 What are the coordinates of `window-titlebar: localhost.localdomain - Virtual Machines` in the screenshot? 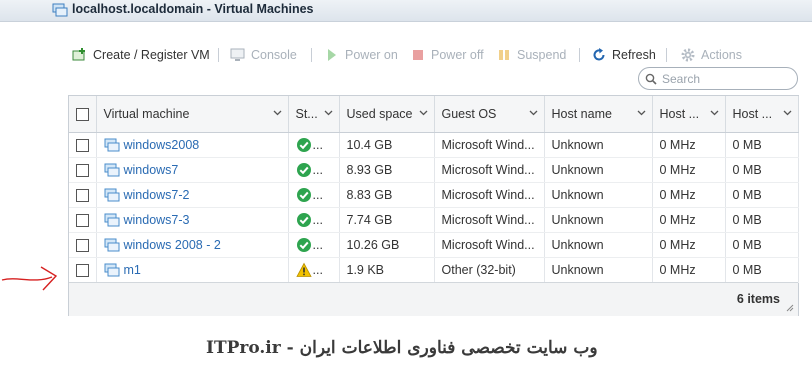 It's located at (406, 11).